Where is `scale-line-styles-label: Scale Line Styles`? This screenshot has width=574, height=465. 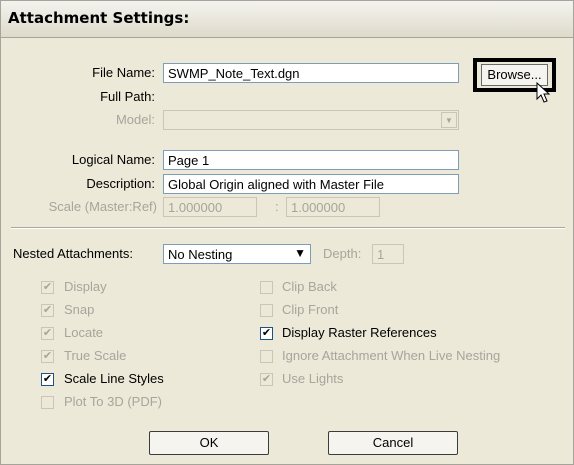 scale-line-styles-label: Scale Line Styles is located at coordinates (114, 378).